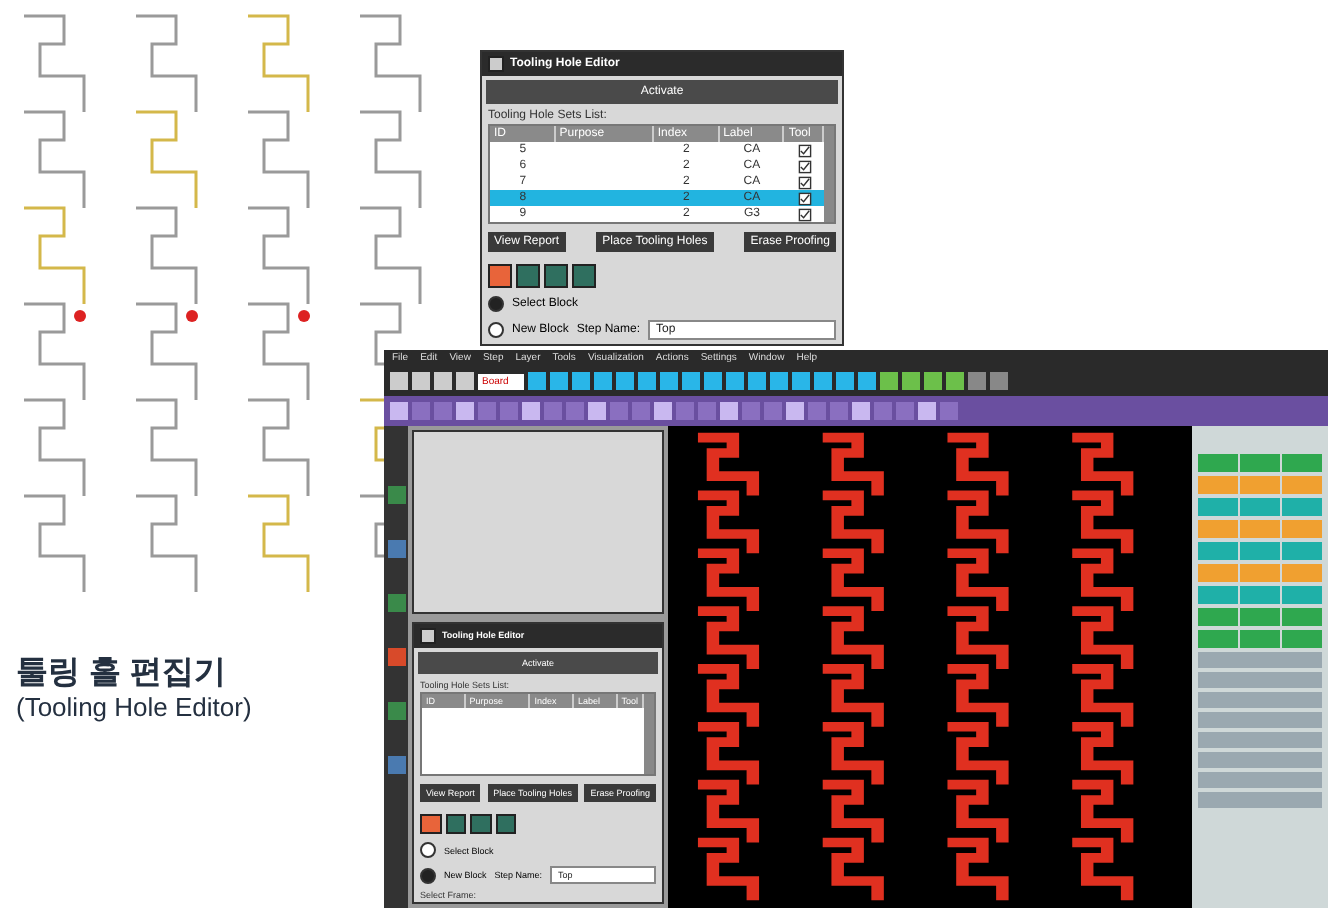 The image size is (1328, 908). What do you see at coordinates (135, 709) in the screenshot?
I see `caption-subtitle: (Tooling Hole Editor)` at bounding box center [135, 709].